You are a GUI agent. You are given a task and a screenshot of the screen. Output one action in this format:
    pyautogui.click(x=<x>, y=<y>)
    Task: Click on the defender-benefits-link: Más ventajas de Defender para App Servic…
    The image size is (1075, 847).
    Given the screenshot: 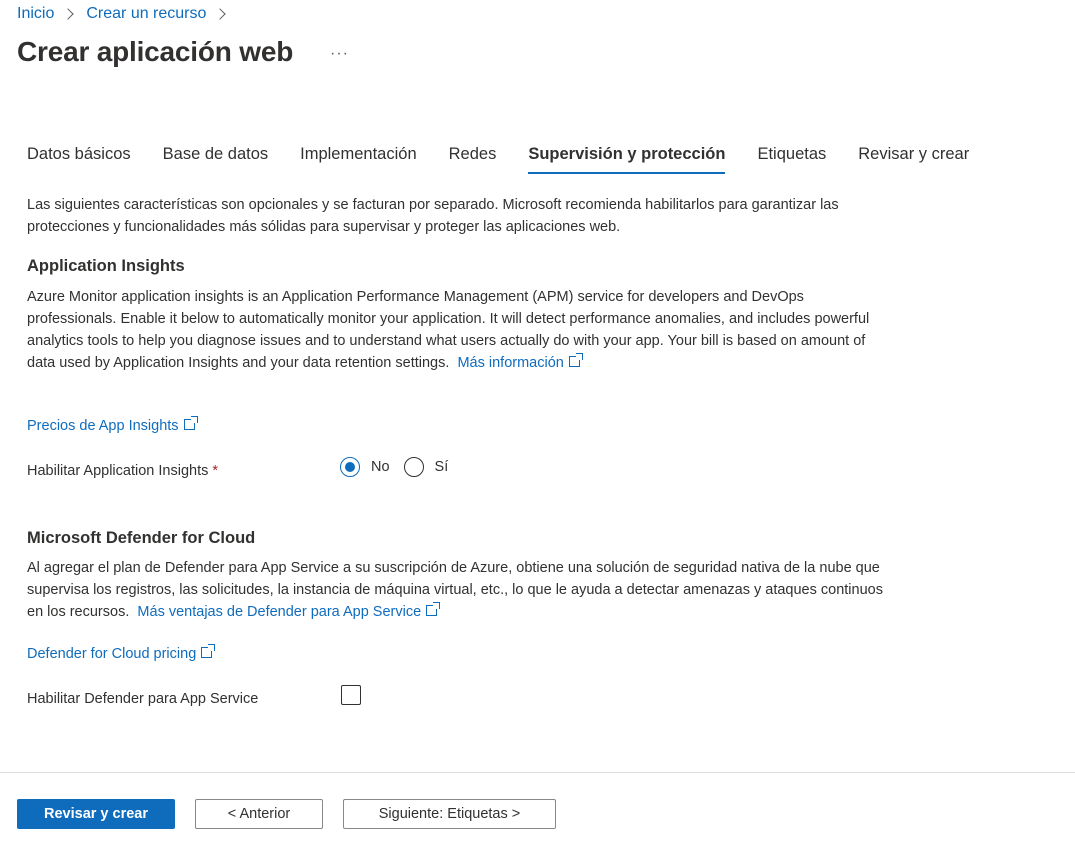 What is the action you would take?
    pyautogui.click(x=289, y=611)
    